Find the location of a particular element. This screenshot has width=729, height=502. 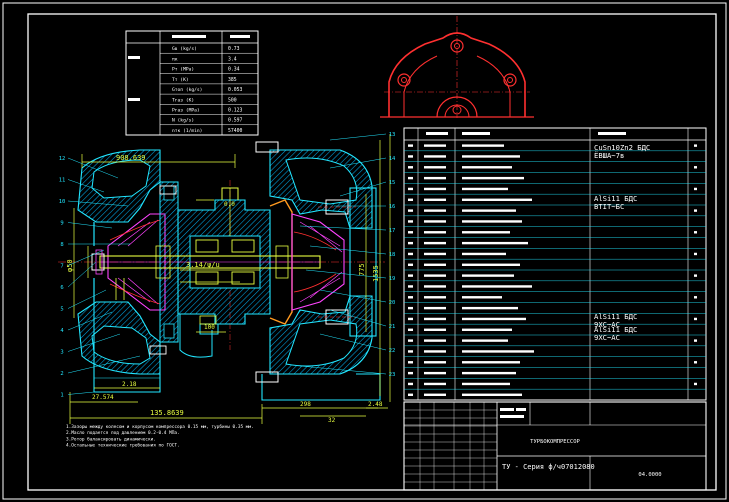

balloon-left: 3 is located at coordinates (61, 353).